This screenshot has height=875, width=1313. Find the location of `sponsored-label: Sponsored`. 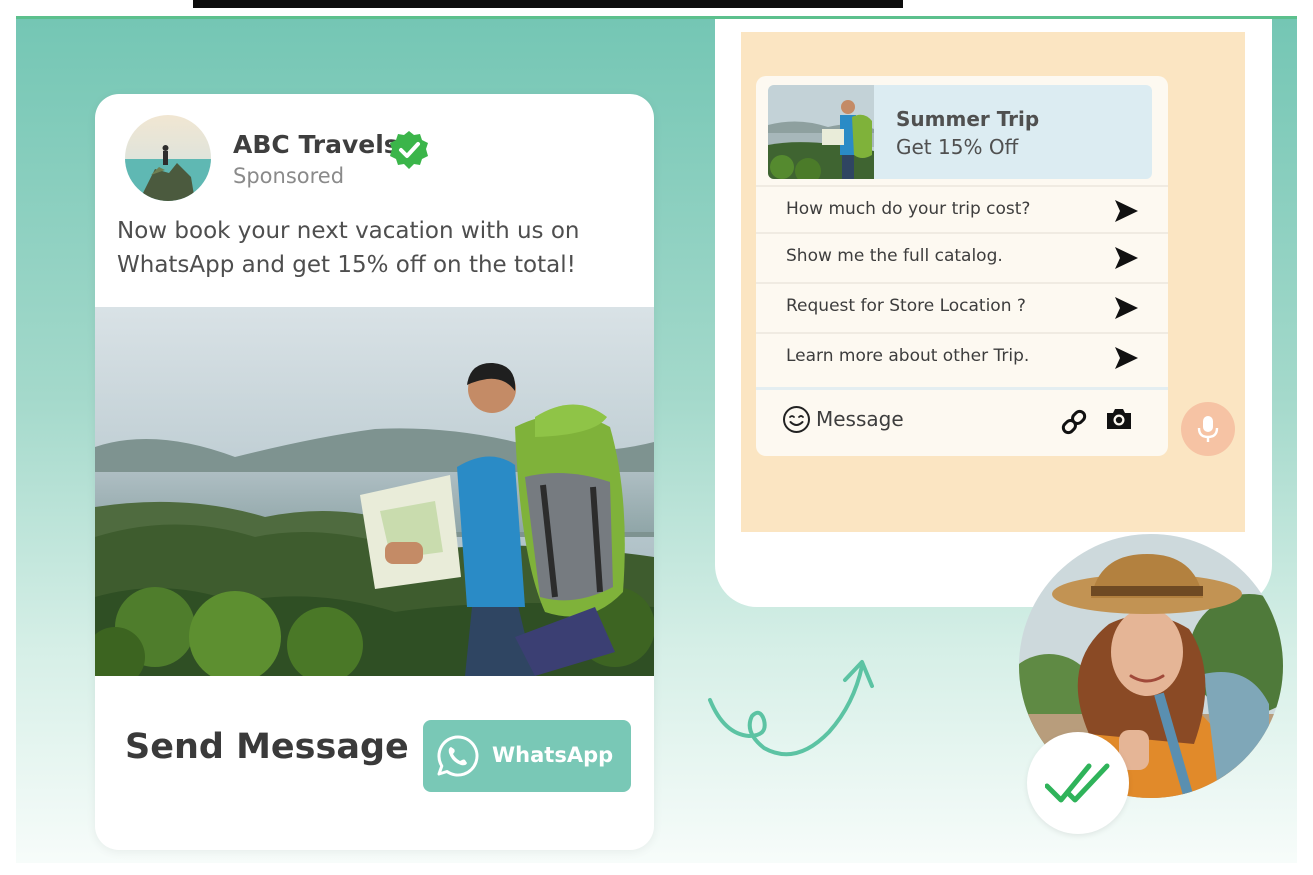

sponsored-label: Sponsored is located at coordinates (289, 176).